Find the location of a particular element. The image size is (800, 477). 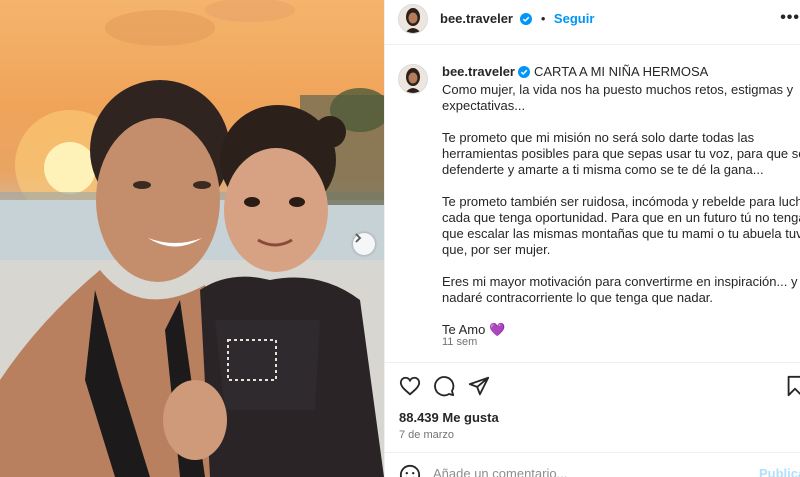

caption-avatar-image is located at coordinates (413, 79).